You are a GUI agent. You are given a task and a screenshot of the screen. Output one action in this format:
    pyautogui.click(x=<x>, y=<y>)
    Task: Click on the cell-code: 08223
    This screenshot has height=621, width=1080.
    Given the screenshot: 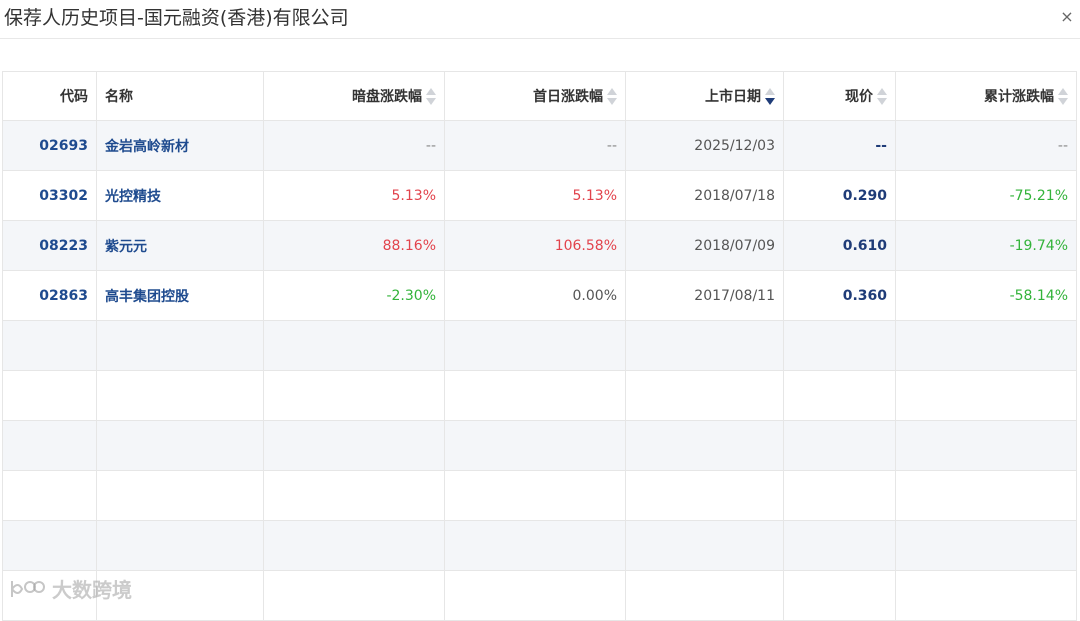 What is the action you would take?
    pyautogui.click(x=49, y=245)
    